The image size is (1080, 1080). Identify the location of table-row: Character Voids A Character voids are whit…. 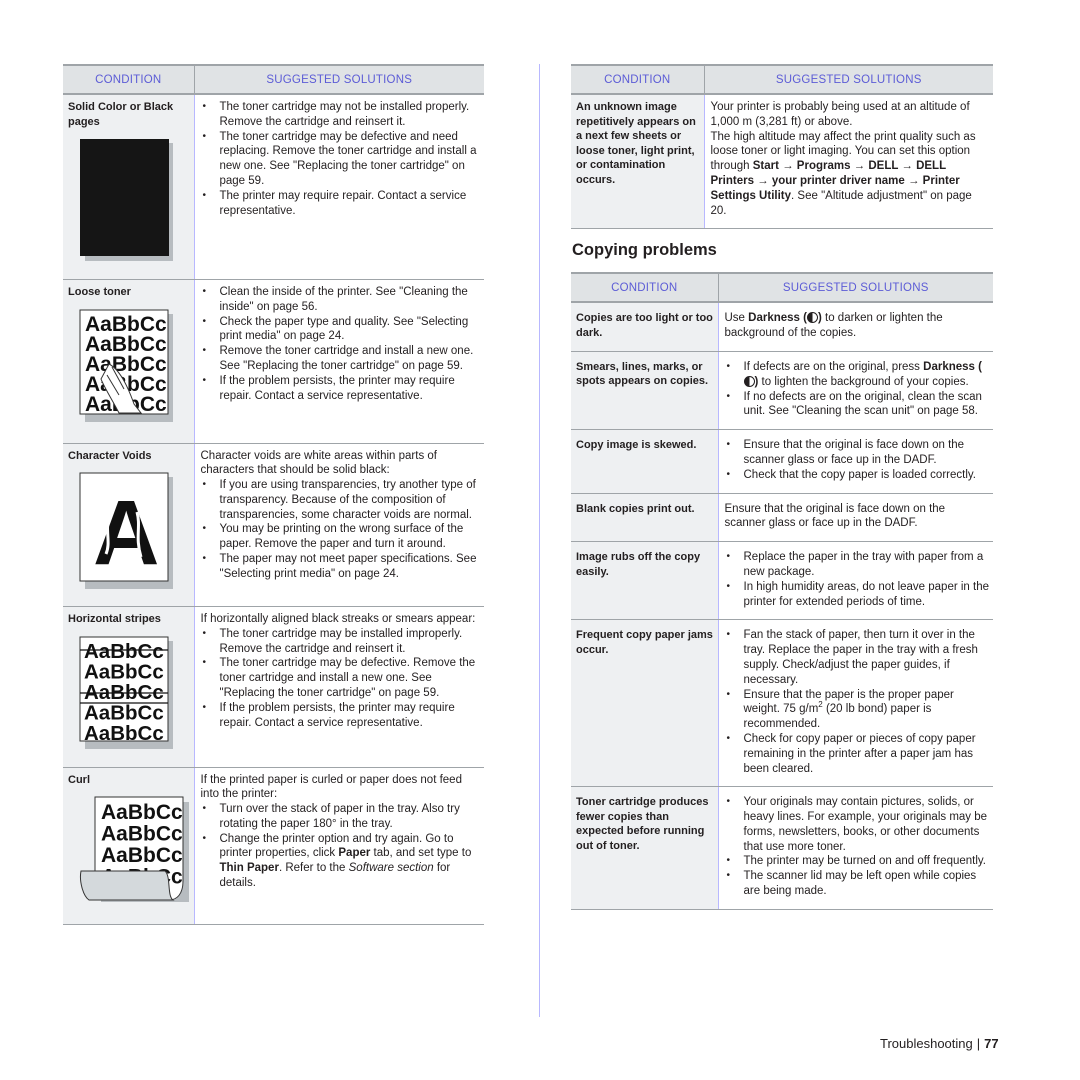
(273, 525).